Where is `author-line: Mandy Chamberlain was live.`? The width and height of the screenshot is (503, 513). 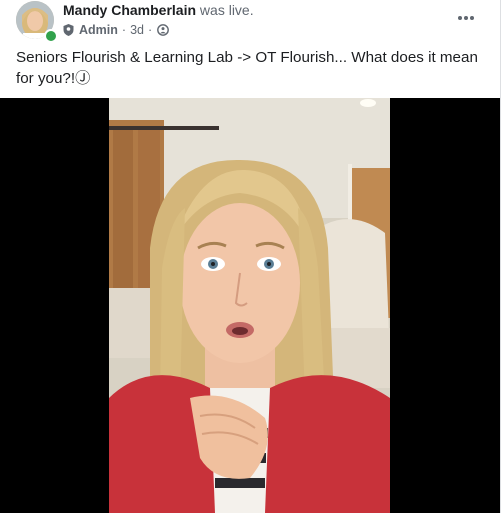
author-line: Mandy Chamberlain was live. is located at coordinates (158, 10).